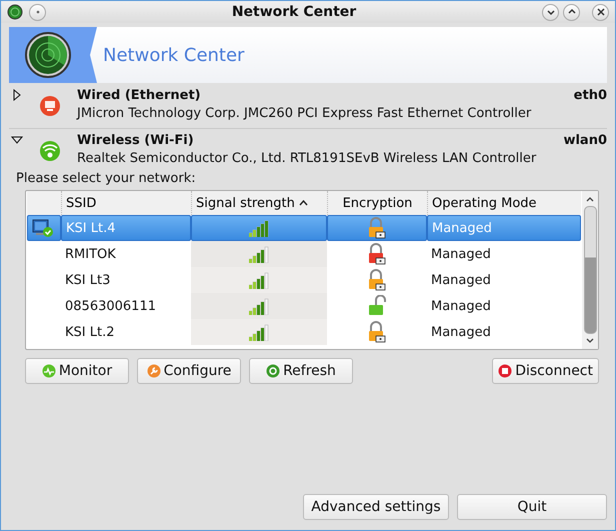  Describe the element at coordinates (301, 371) in the screenshot. I see `refresh-button: Refresh` at that location.